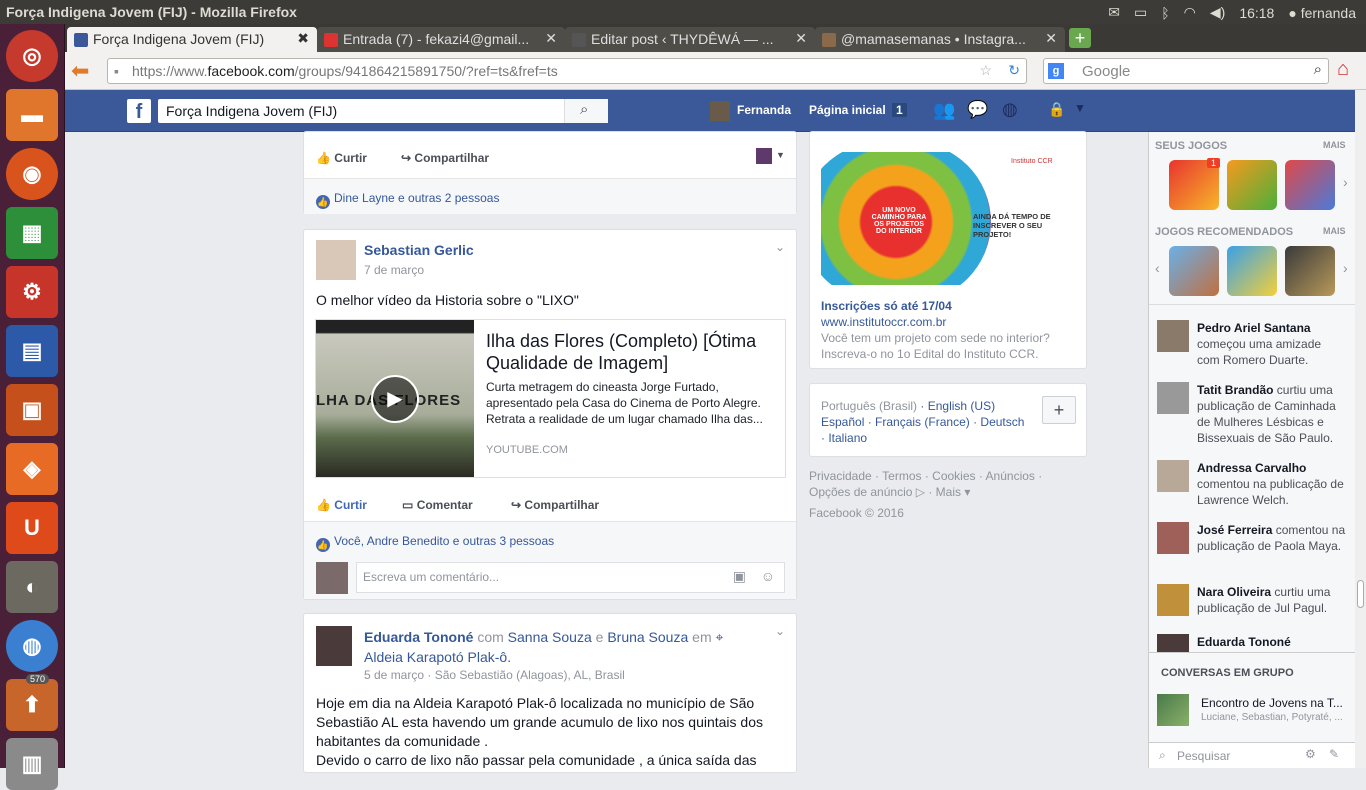  What do you see at coordinates (1318, 69) in the screenshot?
I see `search-icon: ⌕` at bounding box center [1318, 69].